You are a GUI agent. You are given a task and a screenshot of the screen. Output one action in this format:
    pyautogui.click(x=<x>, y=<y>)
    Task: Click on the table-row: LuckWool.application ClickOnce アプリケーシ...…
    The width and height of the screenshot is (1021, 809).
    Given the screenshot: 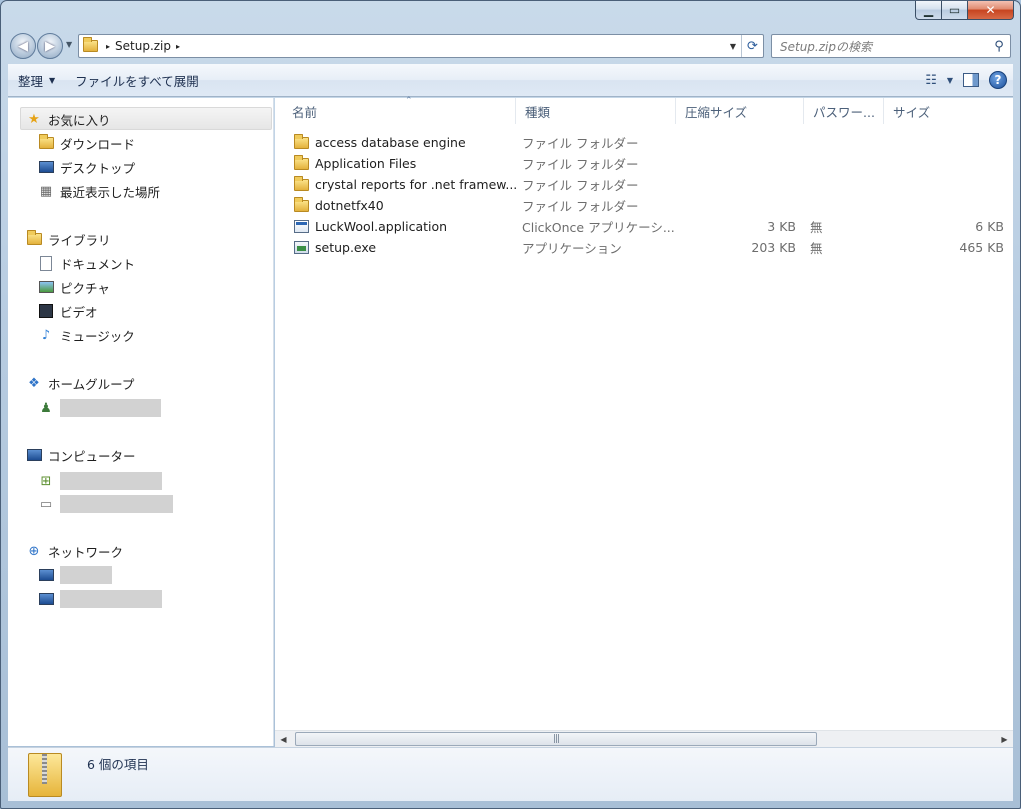 What is the action you would take?
    pyautogui.click(x=644, y=226)
    